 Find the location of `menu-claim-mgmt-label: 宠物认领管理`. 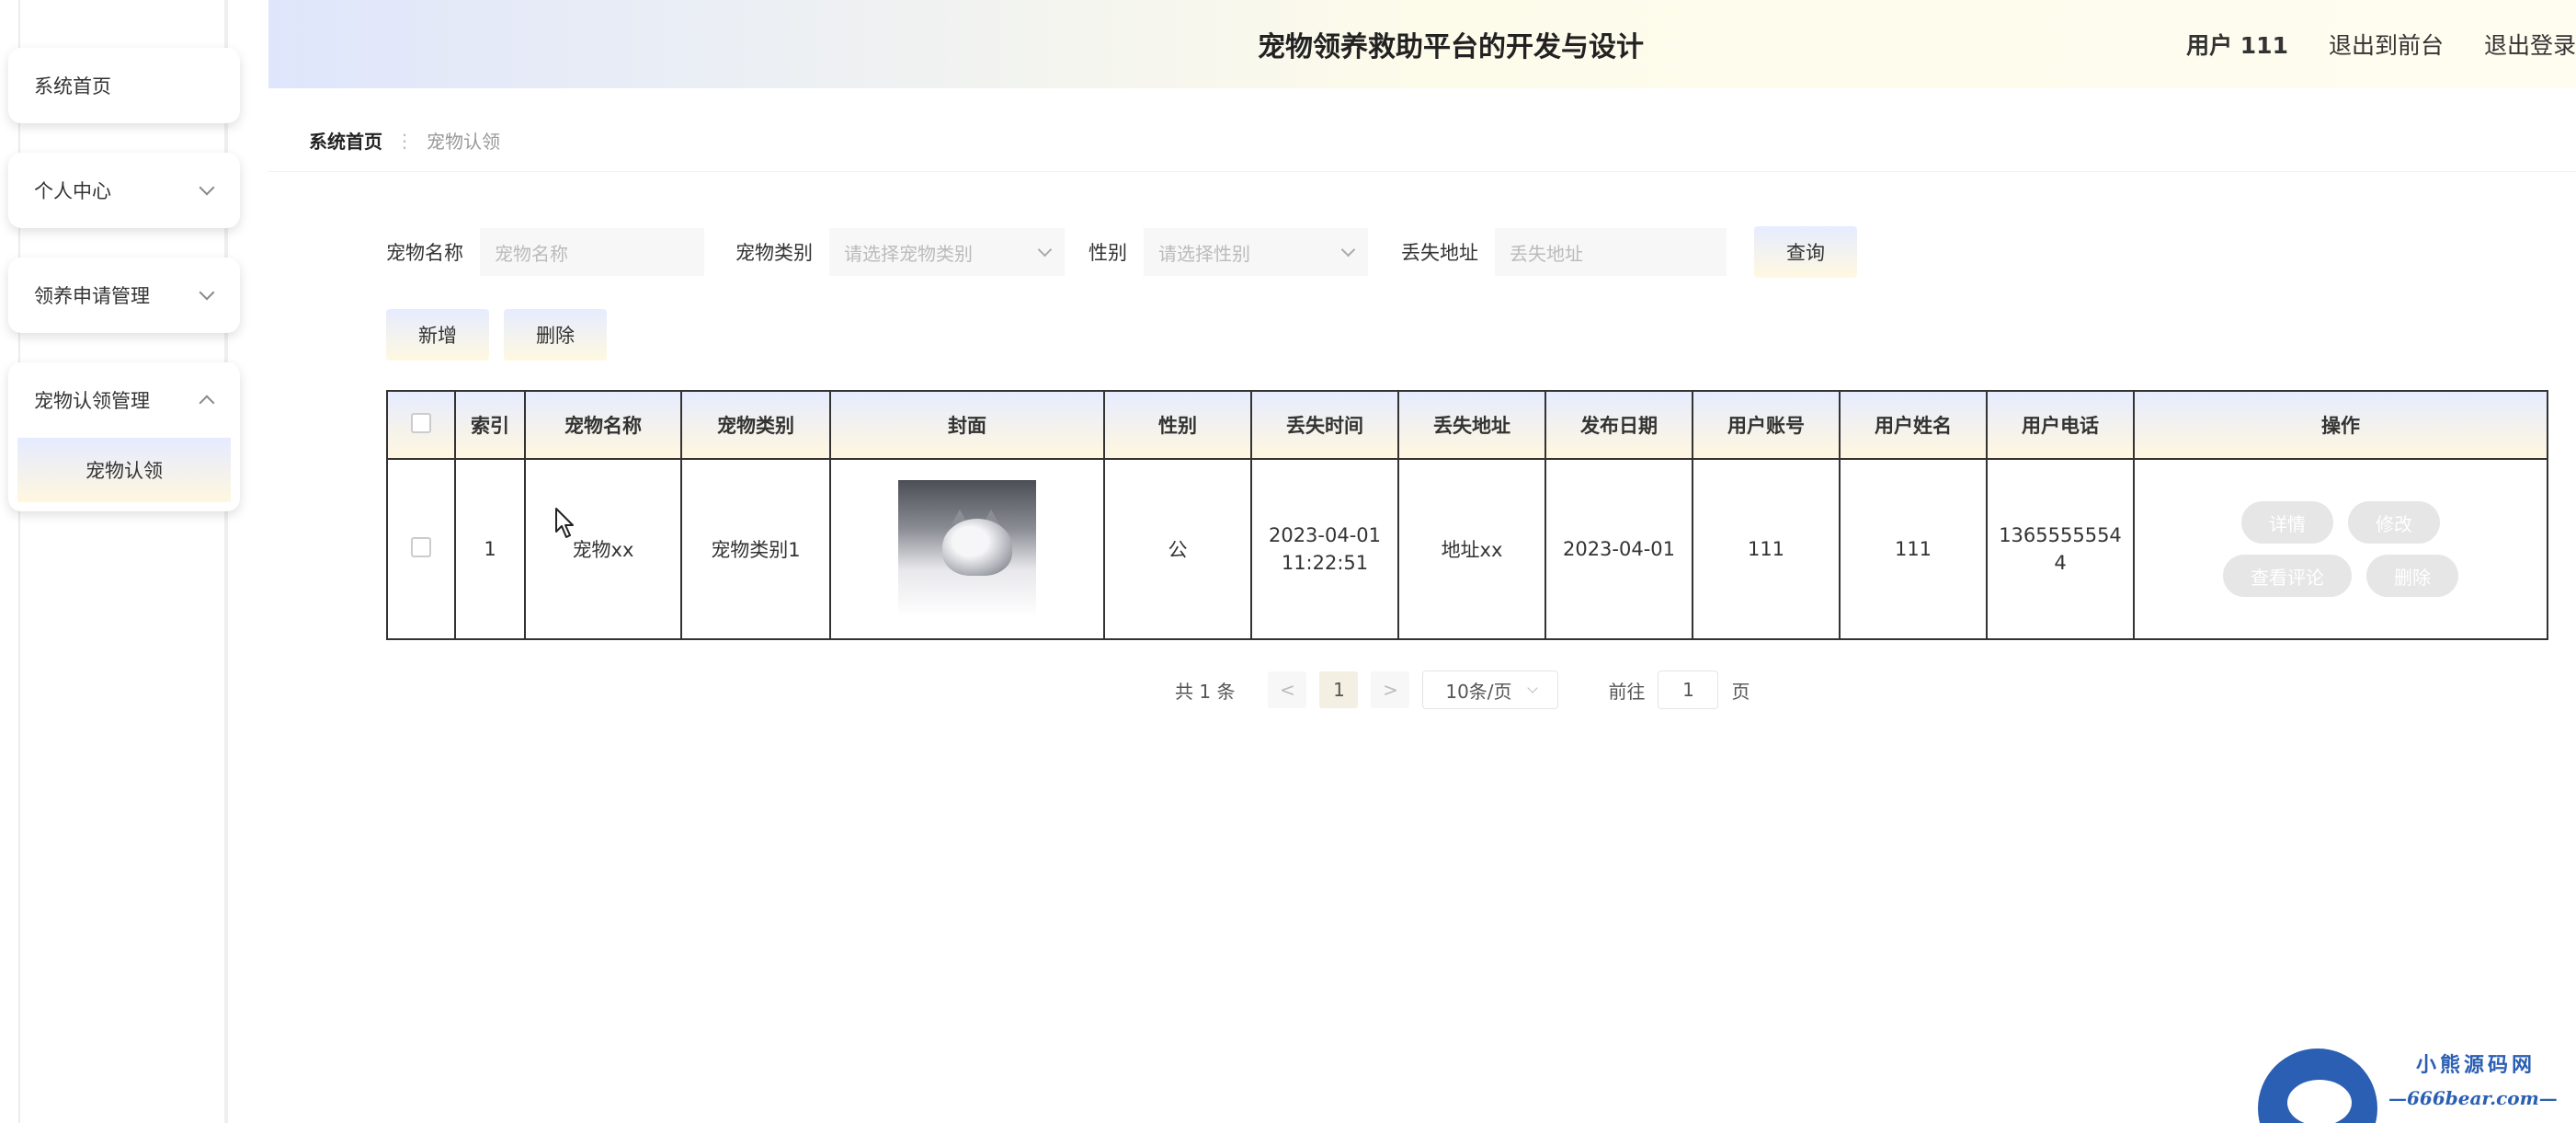

menu-claim-mgmt-label: 宠物认领管理 is located at coordinates (92, 401).